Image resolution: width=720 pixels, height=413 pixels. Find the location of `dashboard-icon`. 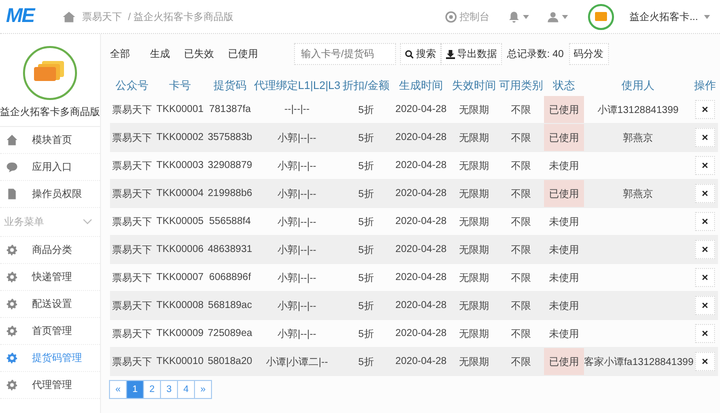

dashboard-icon is located at coordinates (450, 16).